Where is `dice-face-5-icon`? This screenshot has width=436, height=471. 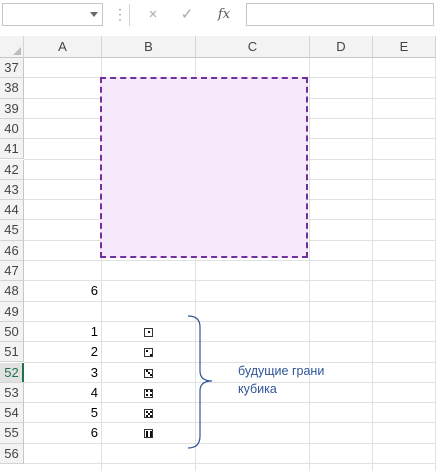
dice-face-5-icon is located at coordinates (148, 414).